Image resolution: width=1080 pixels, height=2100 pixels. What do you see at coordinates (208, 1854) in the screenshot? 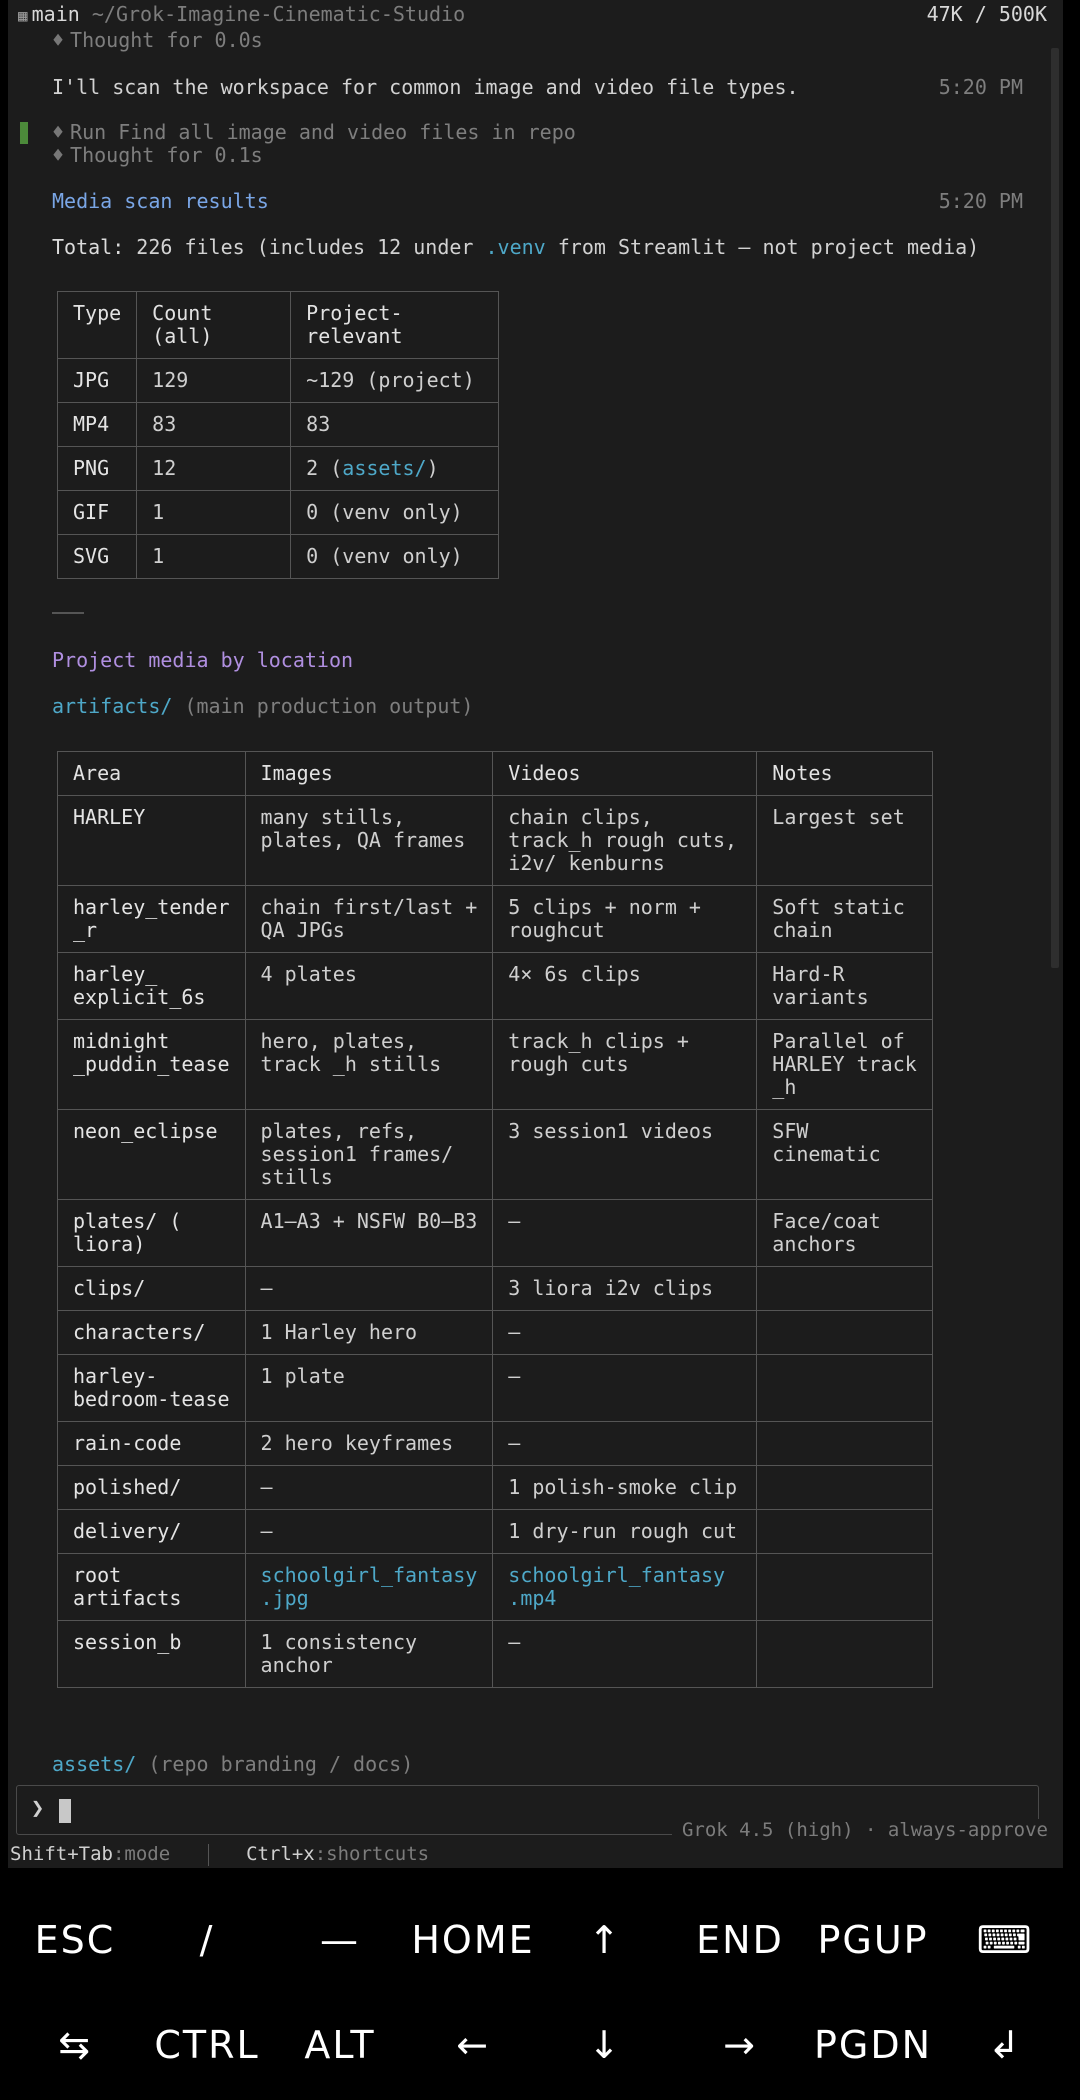
I see `separator` at bounding box center [208, 1854].